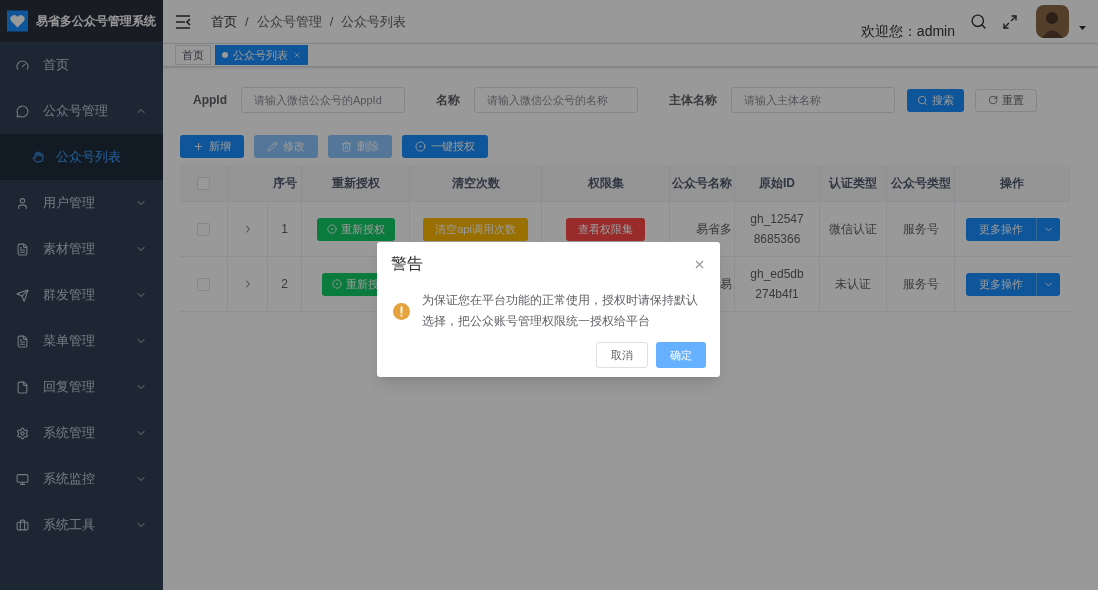 Image resolution: width=1098 pixels, height=590 pixels. Describe the element at coordinates (22, 65) in the screenshot. I see `gauge-icon` at that location.